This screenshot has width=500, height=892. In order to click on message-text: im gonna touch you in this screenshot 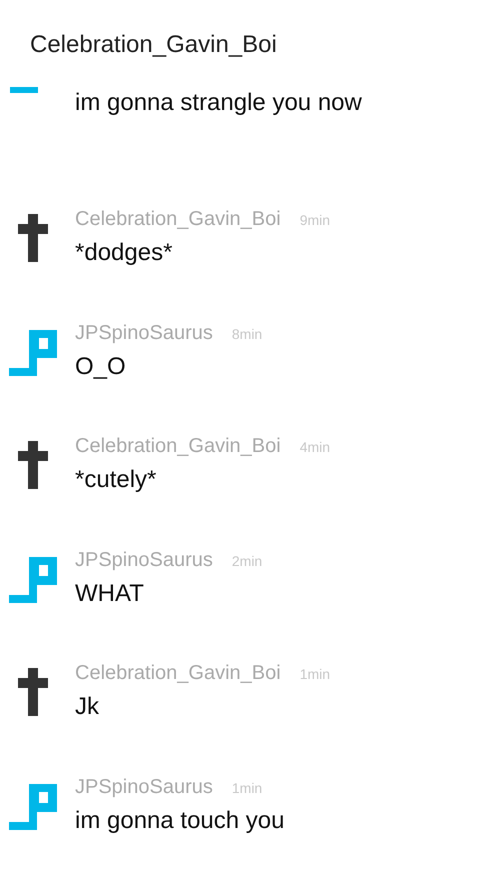, I will do `click(179, 821)`.